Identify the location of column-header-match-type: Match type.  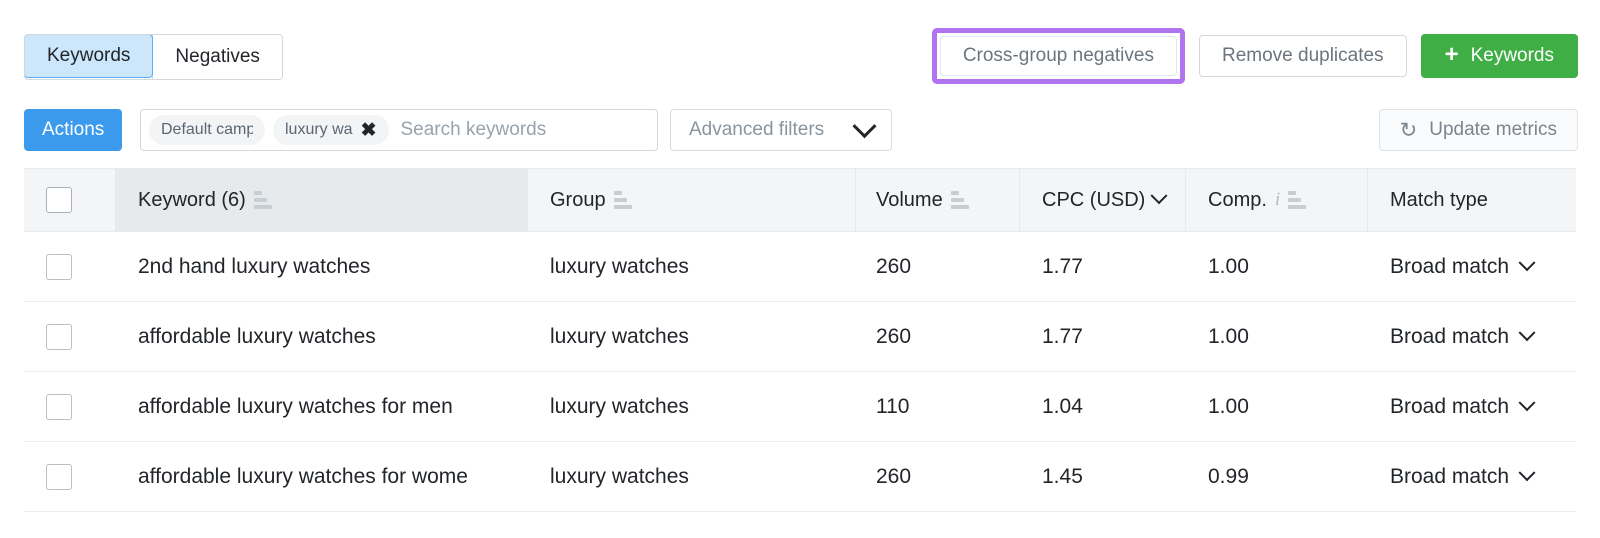
(1472, 200).